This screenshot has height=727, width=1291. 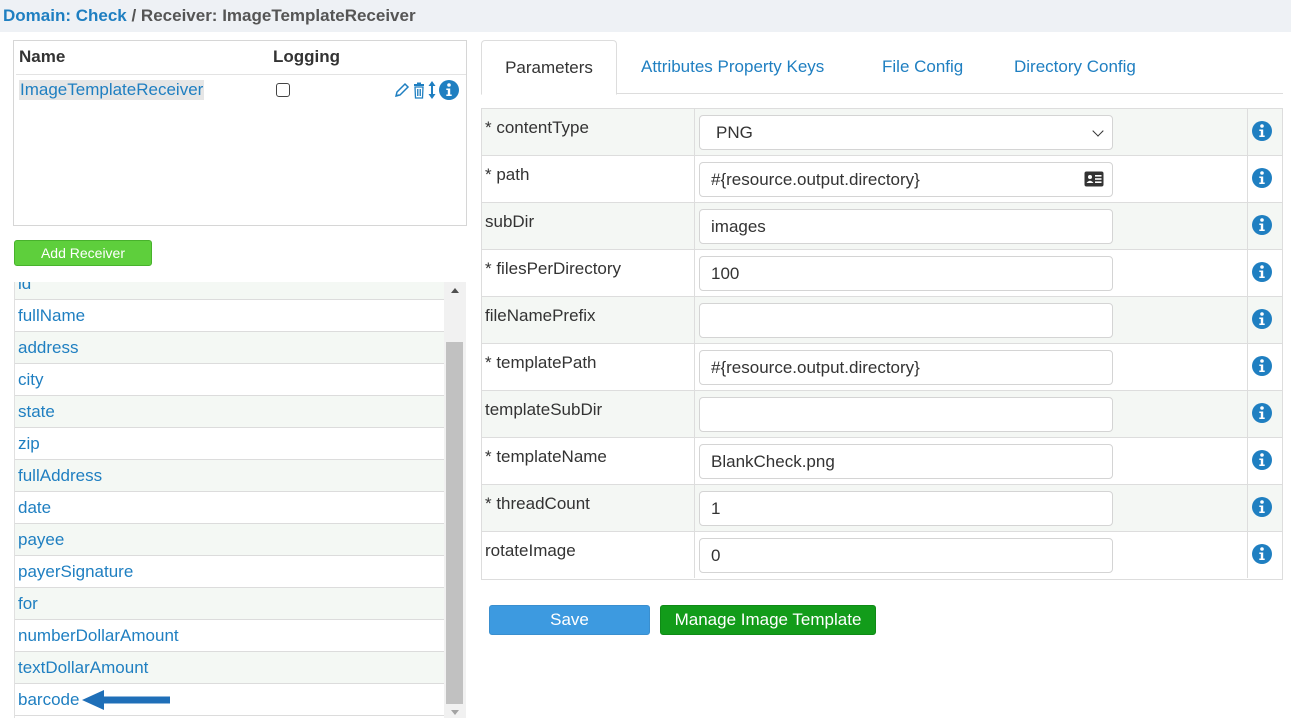 I want to click on subdir-input: images, so click(x=906, y=226).